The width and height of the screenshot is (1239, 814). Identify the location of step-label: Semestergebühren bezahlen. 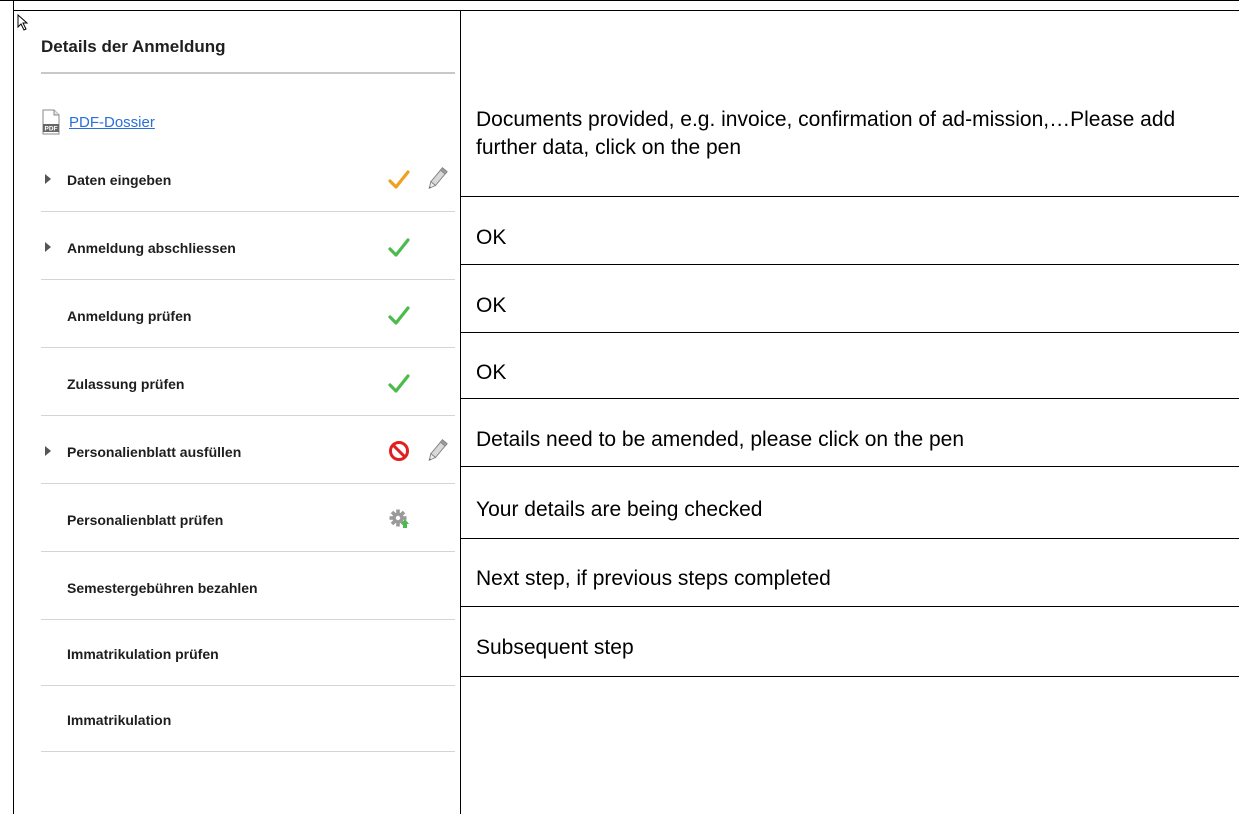
(162, 588).